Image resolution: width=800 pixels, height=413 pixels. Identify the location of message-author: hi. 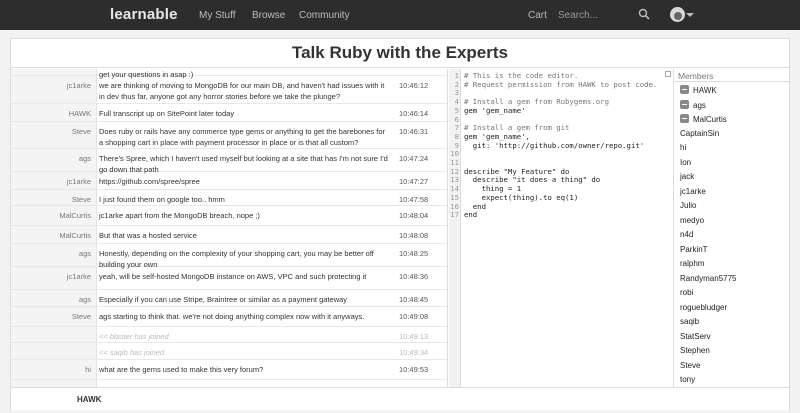
(51, 369).